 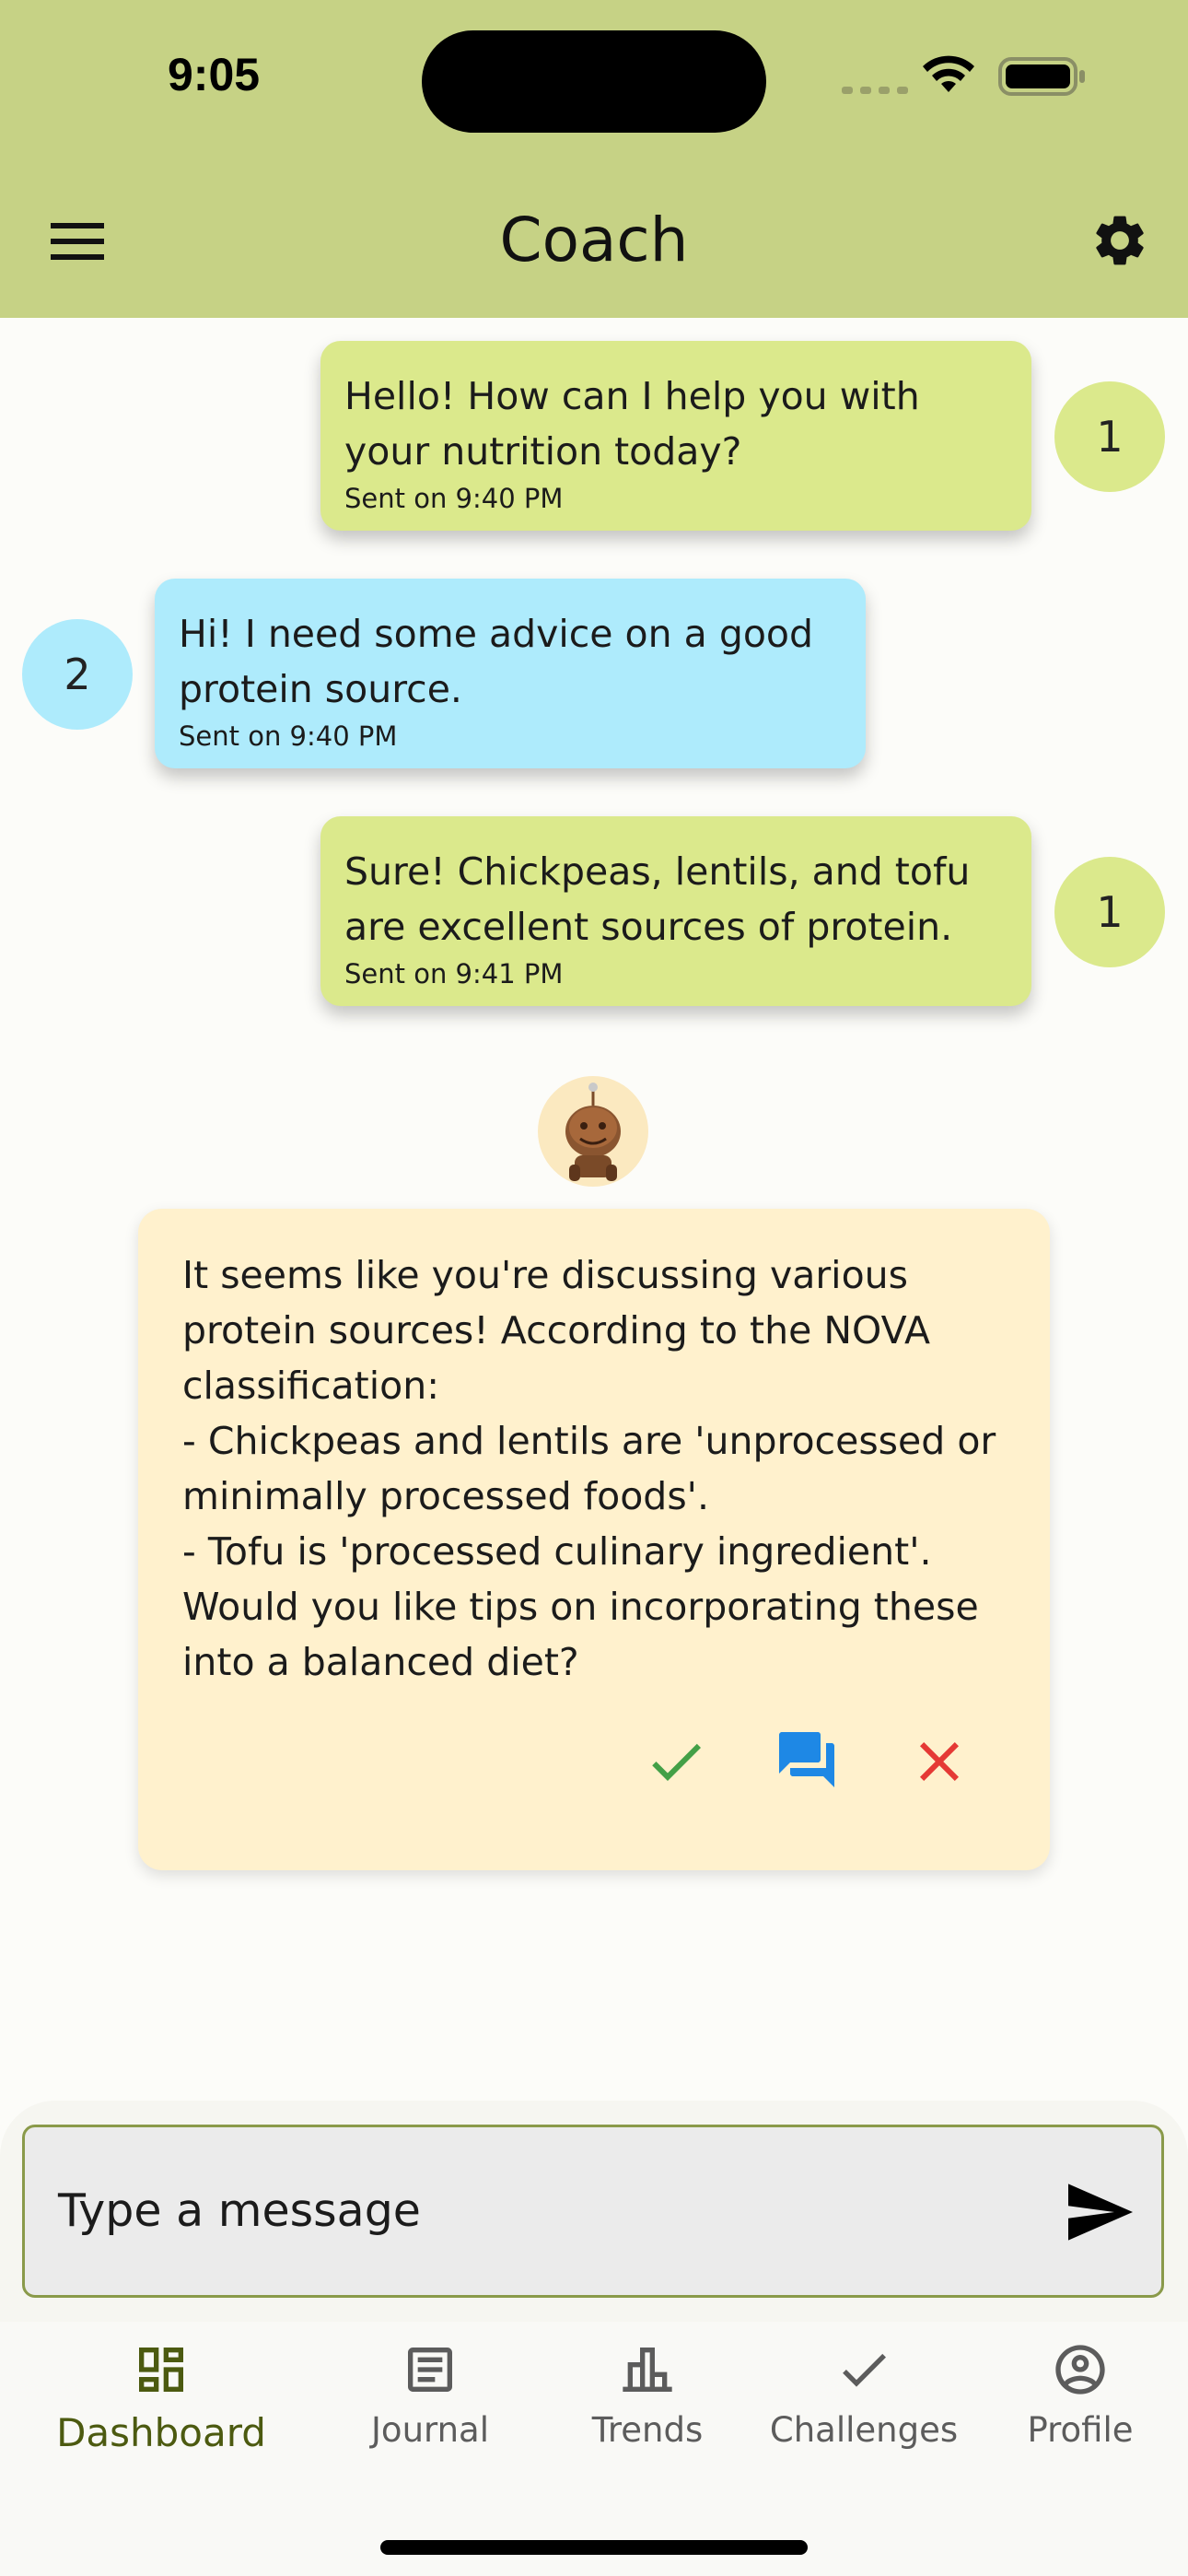 I want to click on dismiss-close-icon, so click(x=939, y=1761).